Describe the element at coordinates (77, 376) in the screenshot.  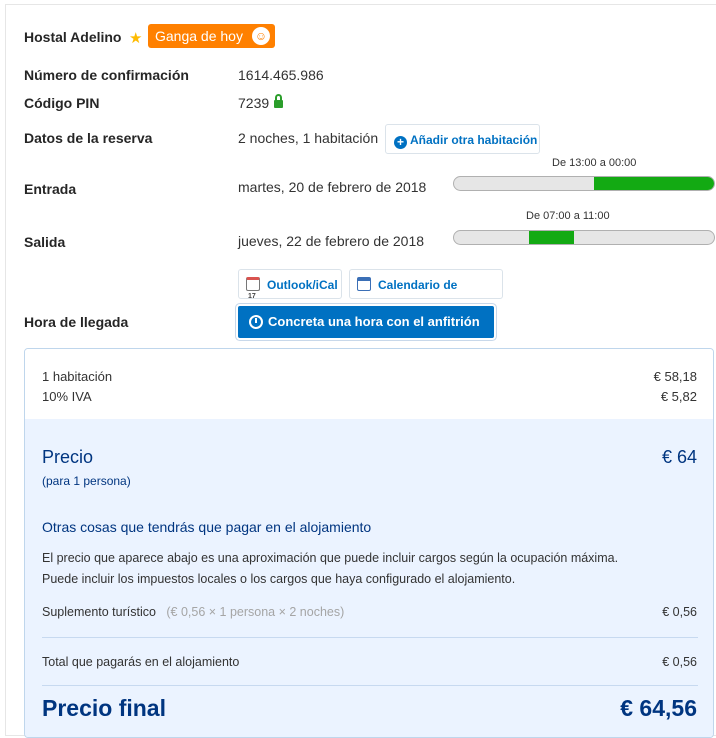
I see `room-label: 1 habitación` at that location.